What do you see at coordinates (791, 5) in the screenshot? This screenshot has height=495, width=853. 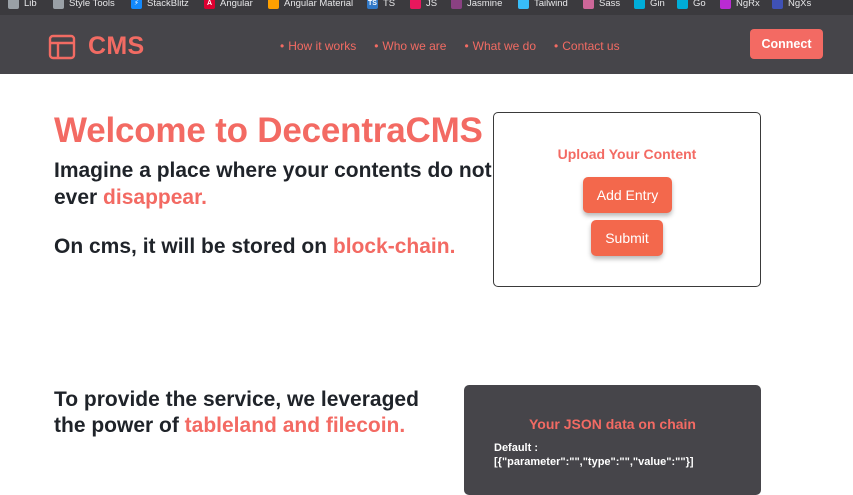 I see `bookmark-ngxs: NgXs` at bounding box center [791, 5].